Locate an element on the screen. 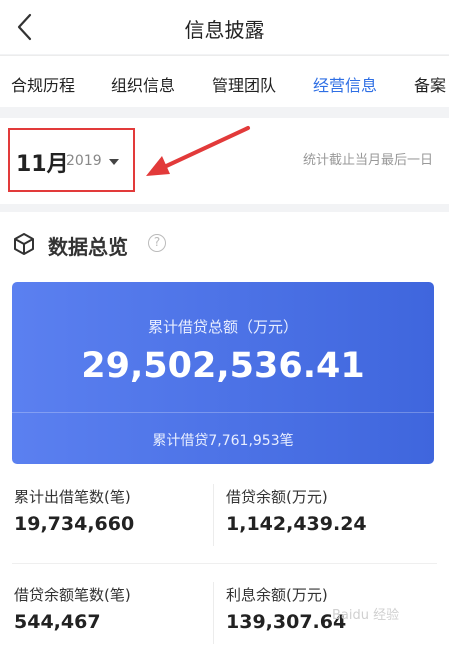  dropdown-caret-icon is located at coordinates (114, 162).